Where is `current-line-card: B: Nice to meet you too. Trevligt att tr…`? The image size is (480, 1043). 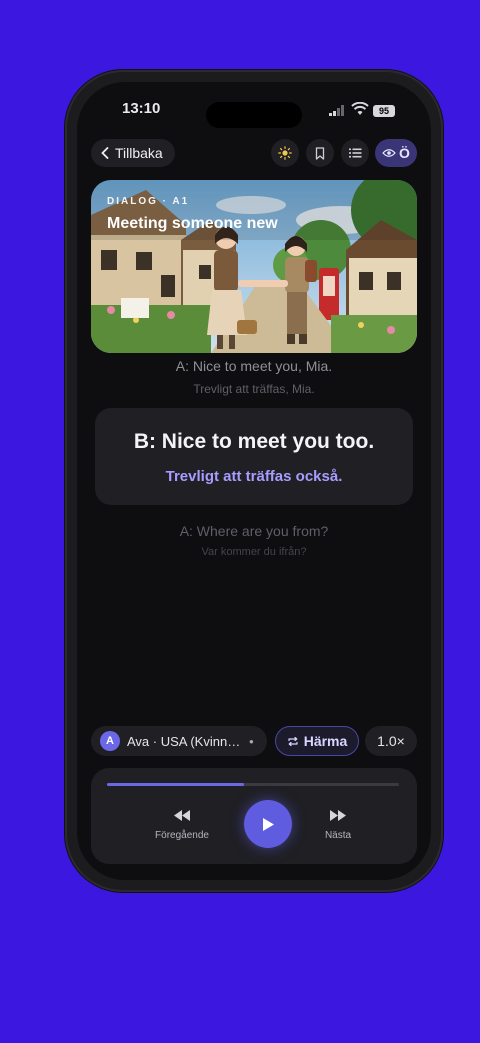
current-line-card: B: Nice to meet you too. Trevligt att tr… is located at coordinates (254, 456).